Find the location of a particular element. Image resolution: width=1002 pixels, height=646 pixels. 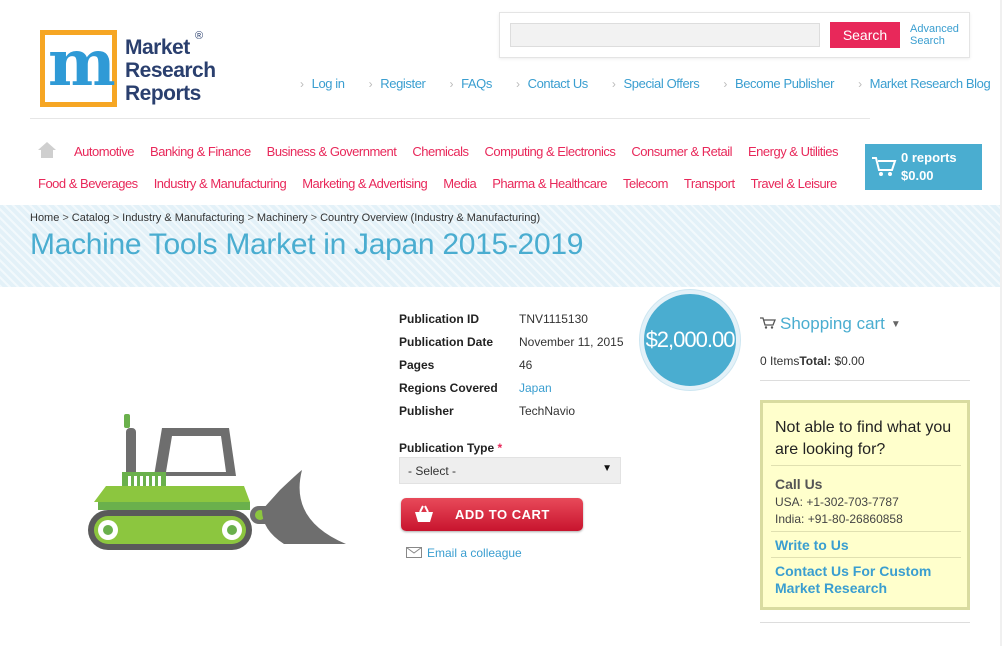

custom-research-link: Contact Us For Custom Market Research is located at coordinates (870, 580).